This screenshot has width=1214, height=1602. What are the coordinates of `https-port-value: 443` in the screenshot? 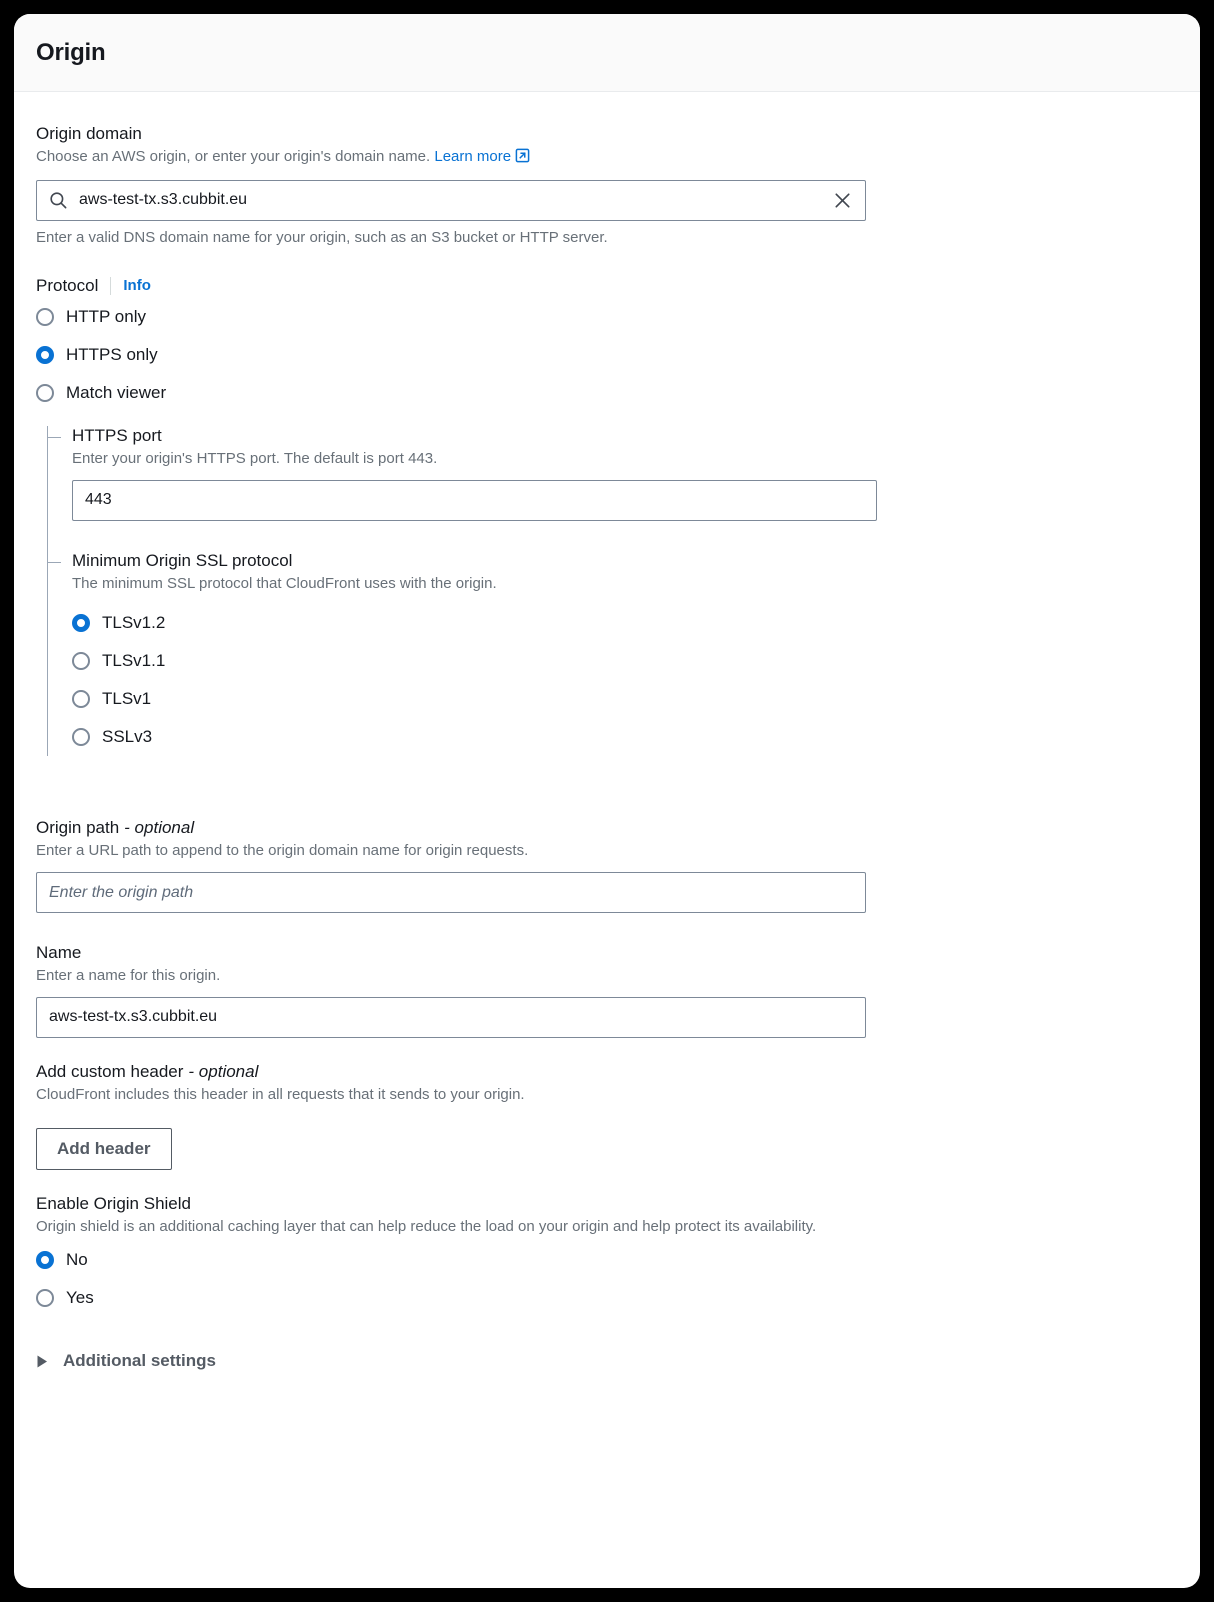 It's located at (98, 499).